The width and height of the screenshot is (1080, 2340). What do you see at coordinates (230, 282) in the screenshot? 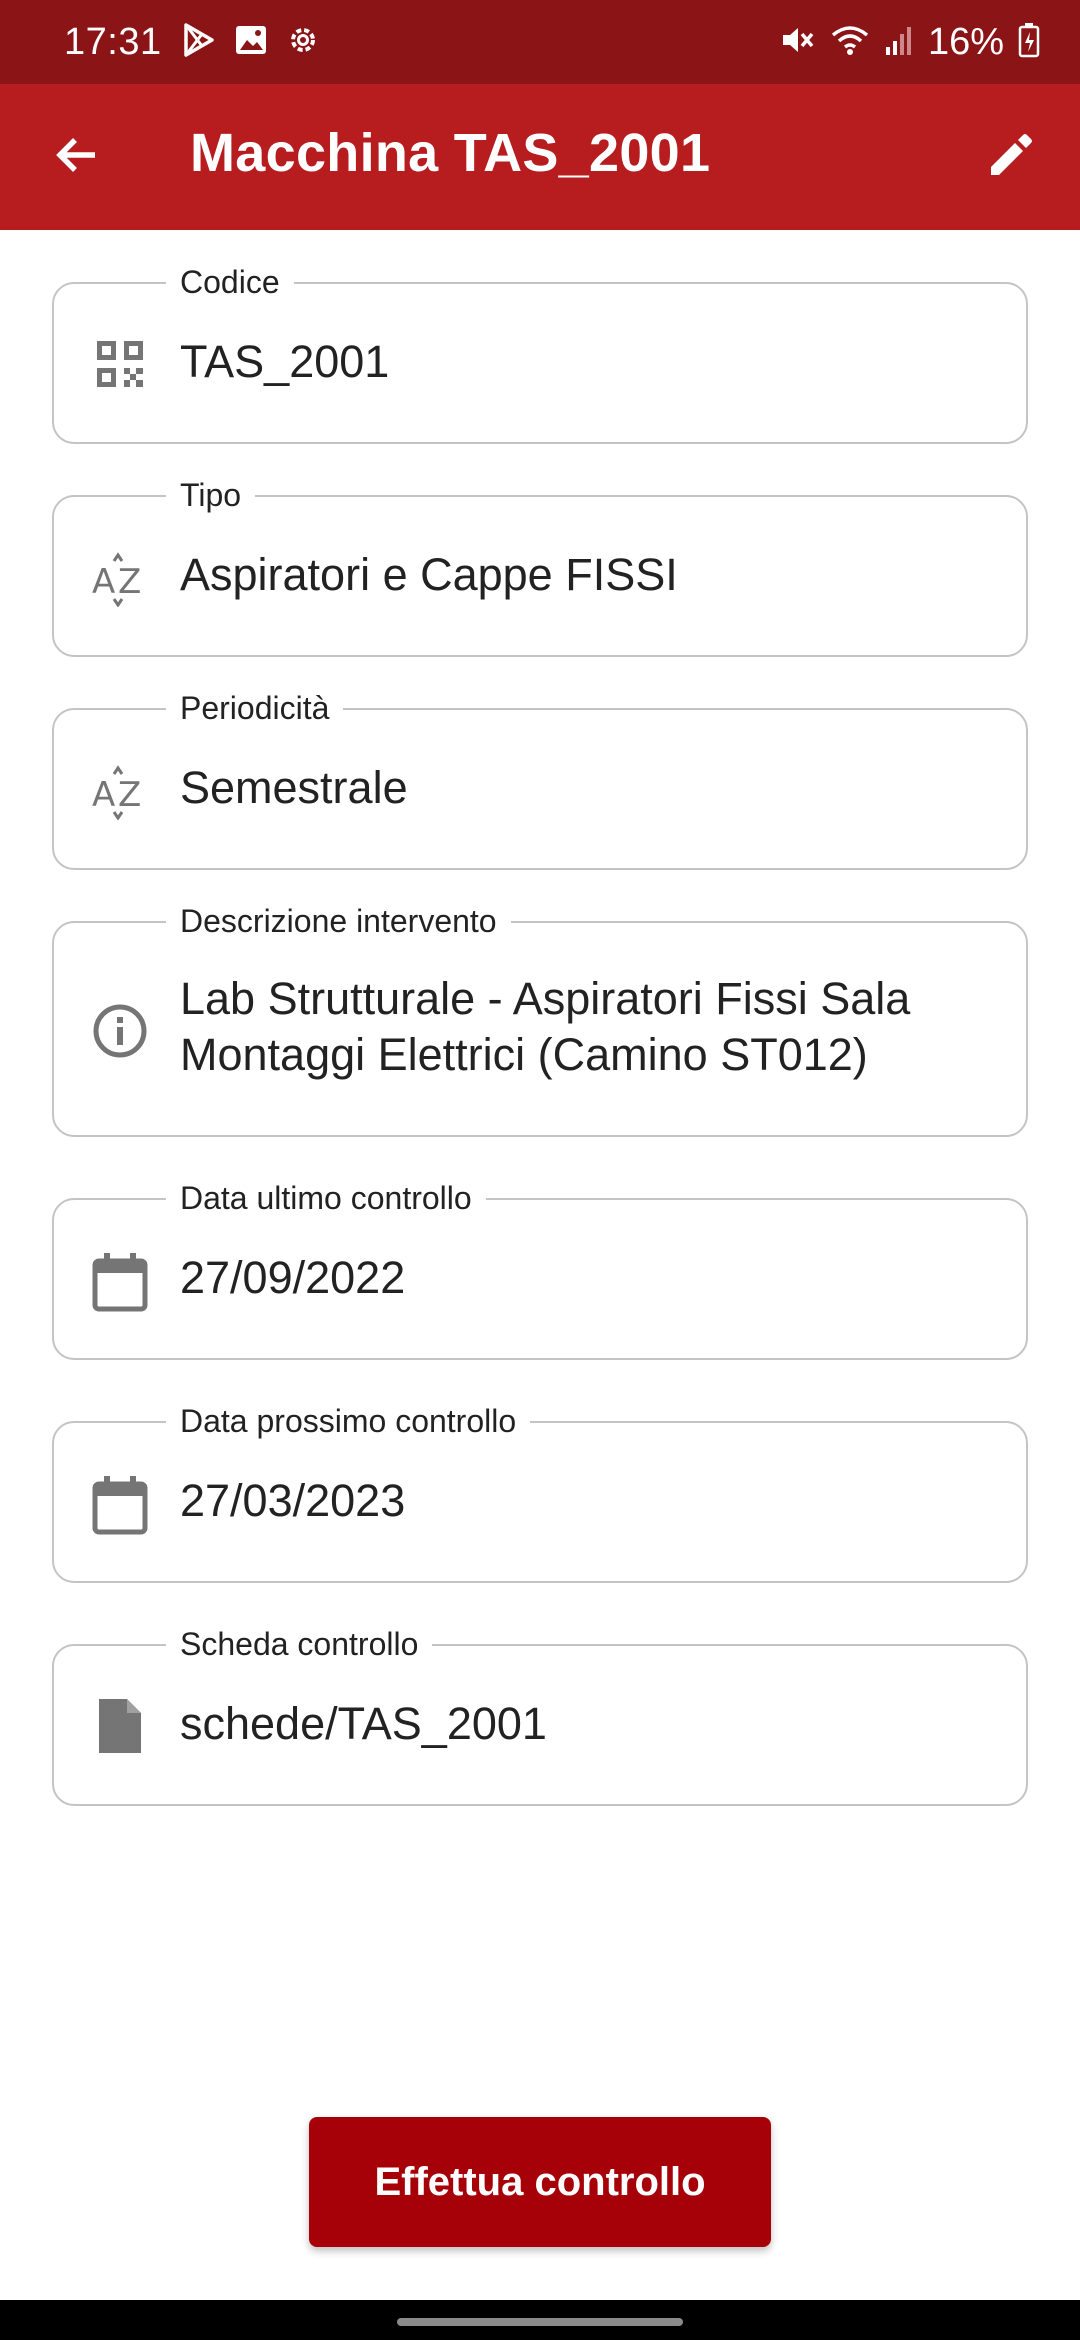
I see `field-label: Codice` at bounding box center [230, 282].